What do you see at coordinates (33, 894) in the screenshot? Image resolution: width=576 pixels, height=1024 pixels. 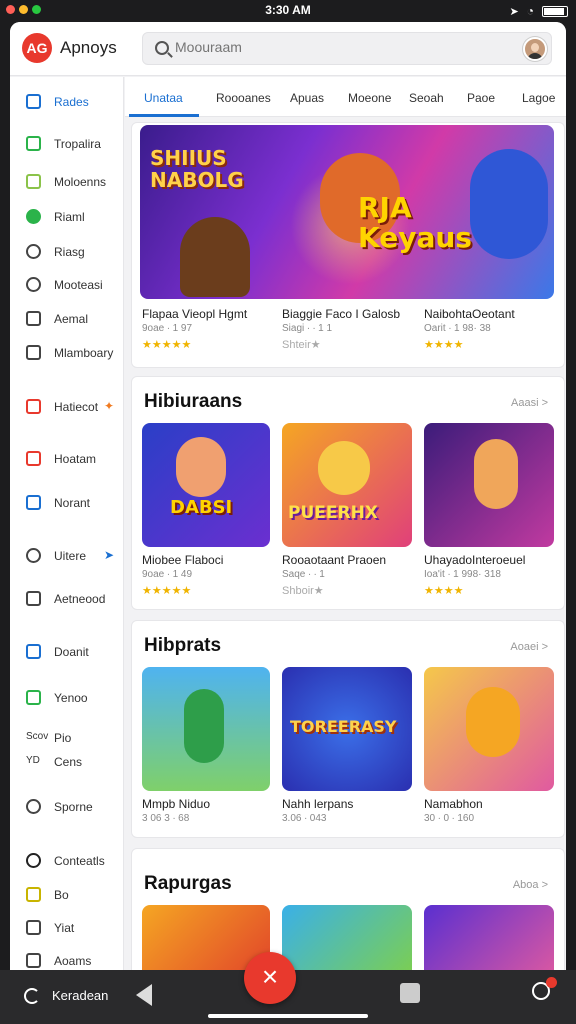 I see `checkbox-icon` at bounding box center [33, 894].